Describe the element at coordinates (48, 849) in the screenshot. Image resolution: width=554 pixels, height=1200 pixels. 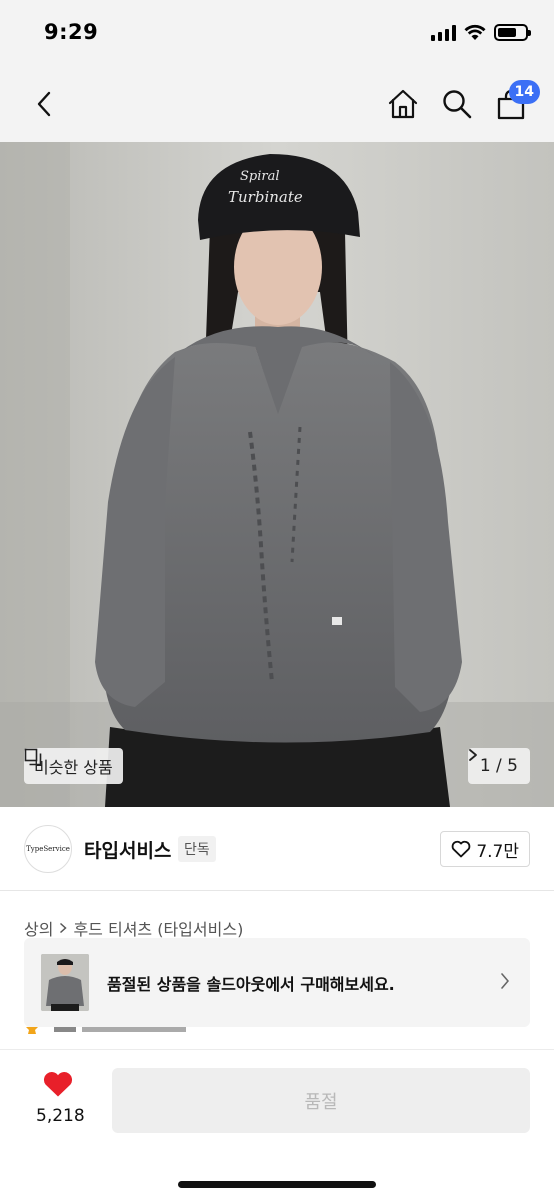
I see `brand-logo: TypeService` at that location.